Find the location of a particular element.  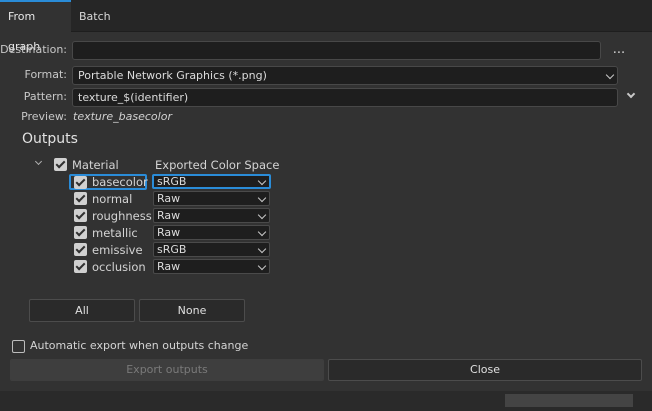

output-label: roughness is located at coordinates (122, 216).